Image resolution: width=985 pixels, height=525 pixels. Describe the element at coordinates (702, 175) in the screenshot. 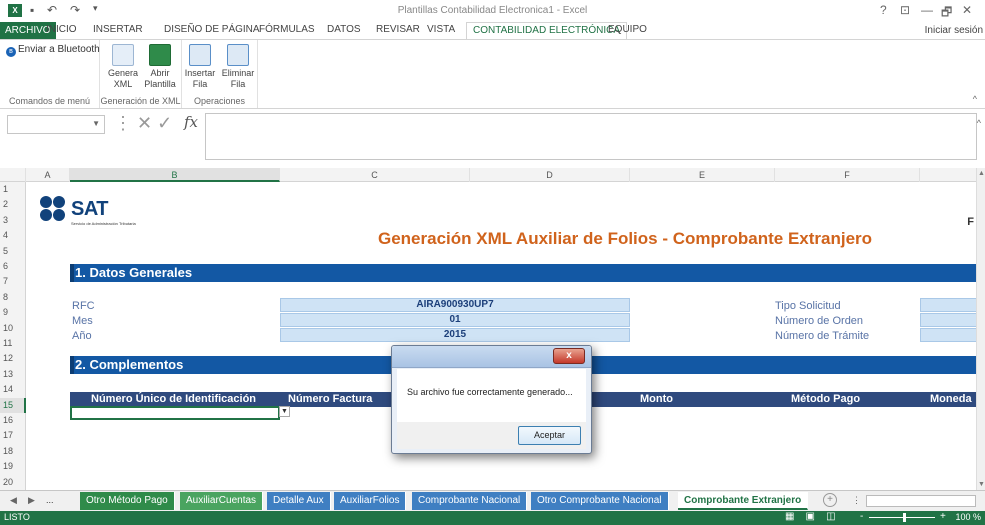

I see `column-header-e: E` at that location.